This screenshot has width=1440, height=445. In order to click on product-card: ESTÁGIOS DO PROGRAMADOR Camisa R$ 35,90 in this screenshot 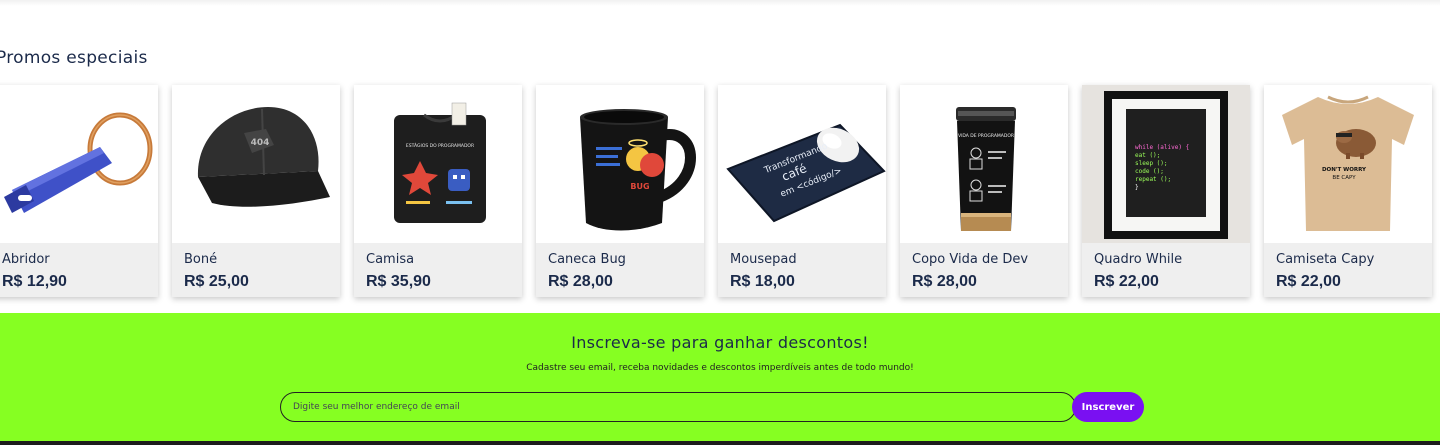, I will do `click(438, 191)`.